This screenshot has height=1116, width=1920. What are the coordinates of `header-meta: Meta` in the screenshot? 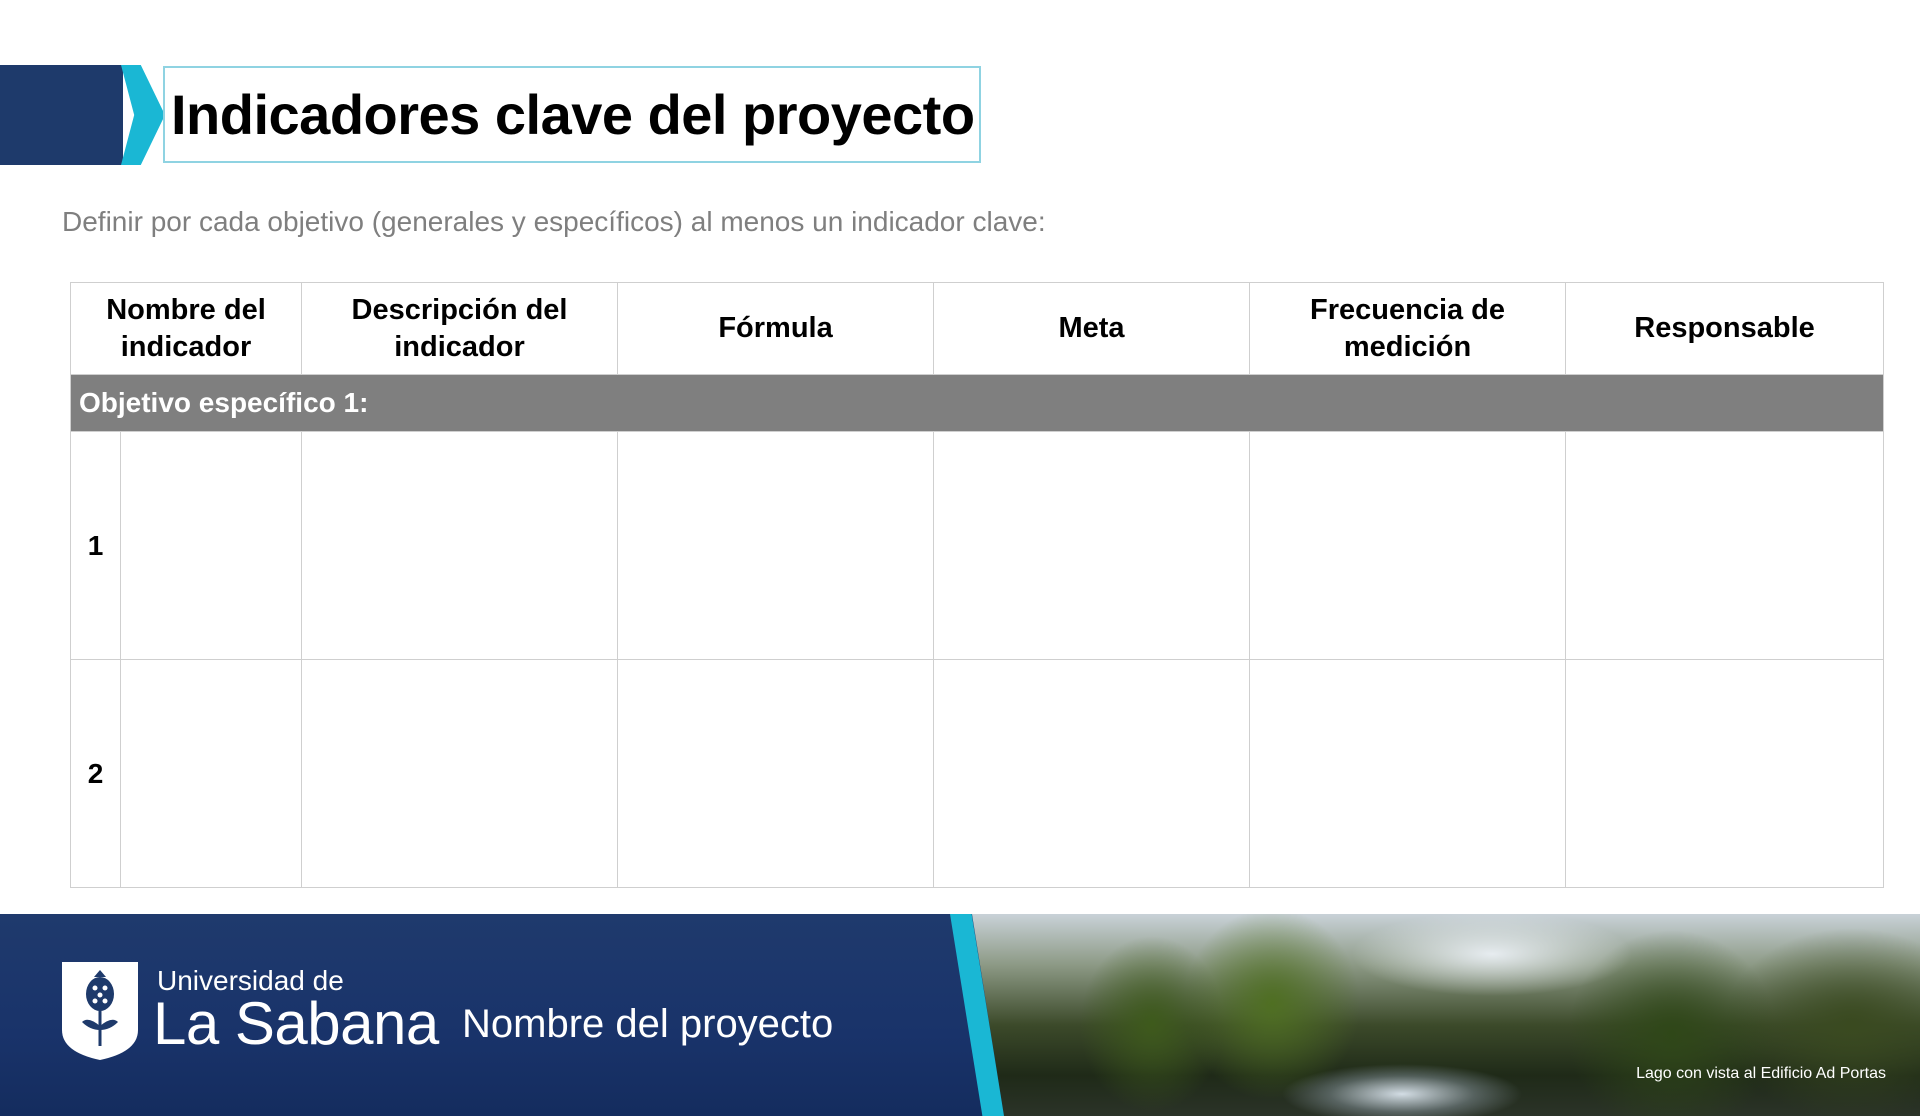 It's located at (1092, 328).